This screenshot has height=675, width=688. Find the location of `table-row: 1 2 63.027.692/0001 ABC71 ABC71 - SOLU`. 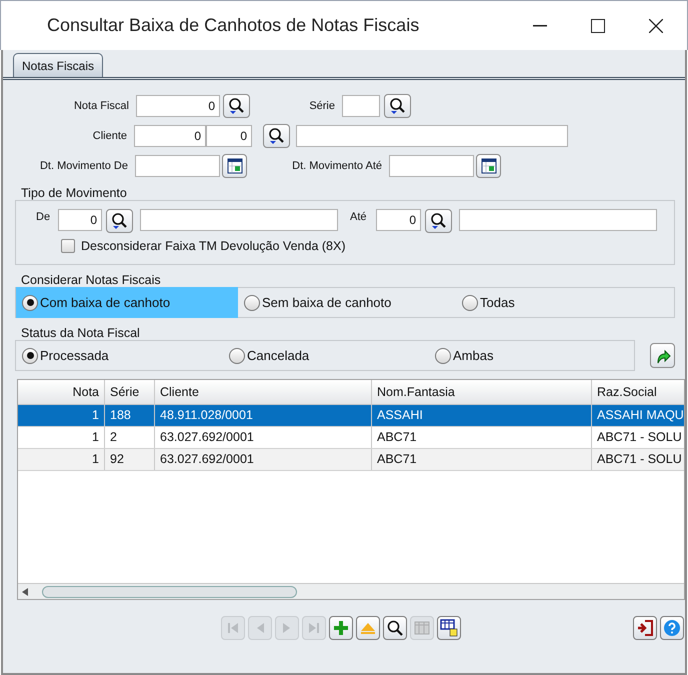

table-row: 1 2 63.027.692/0001 ABC71 ABC71 - SOLU is located at coordinates (351, 438).